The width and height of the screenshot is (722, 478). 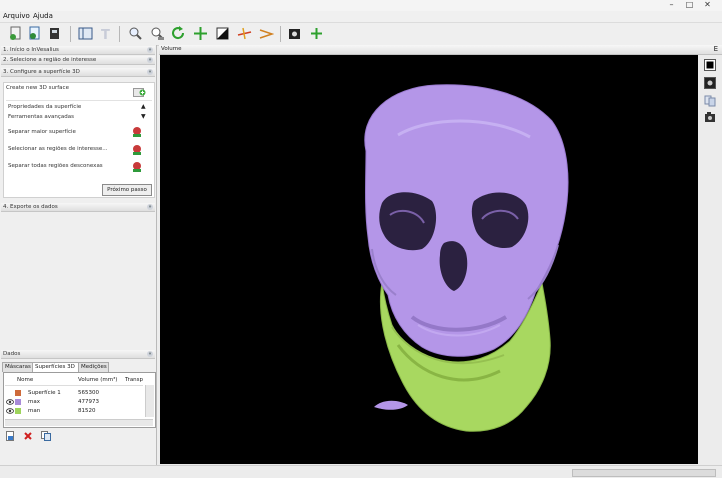 What do you see at coordinates (710, 83) in the screenshot?
I see `view-orientation-icon` at bounding box center [710, 83].